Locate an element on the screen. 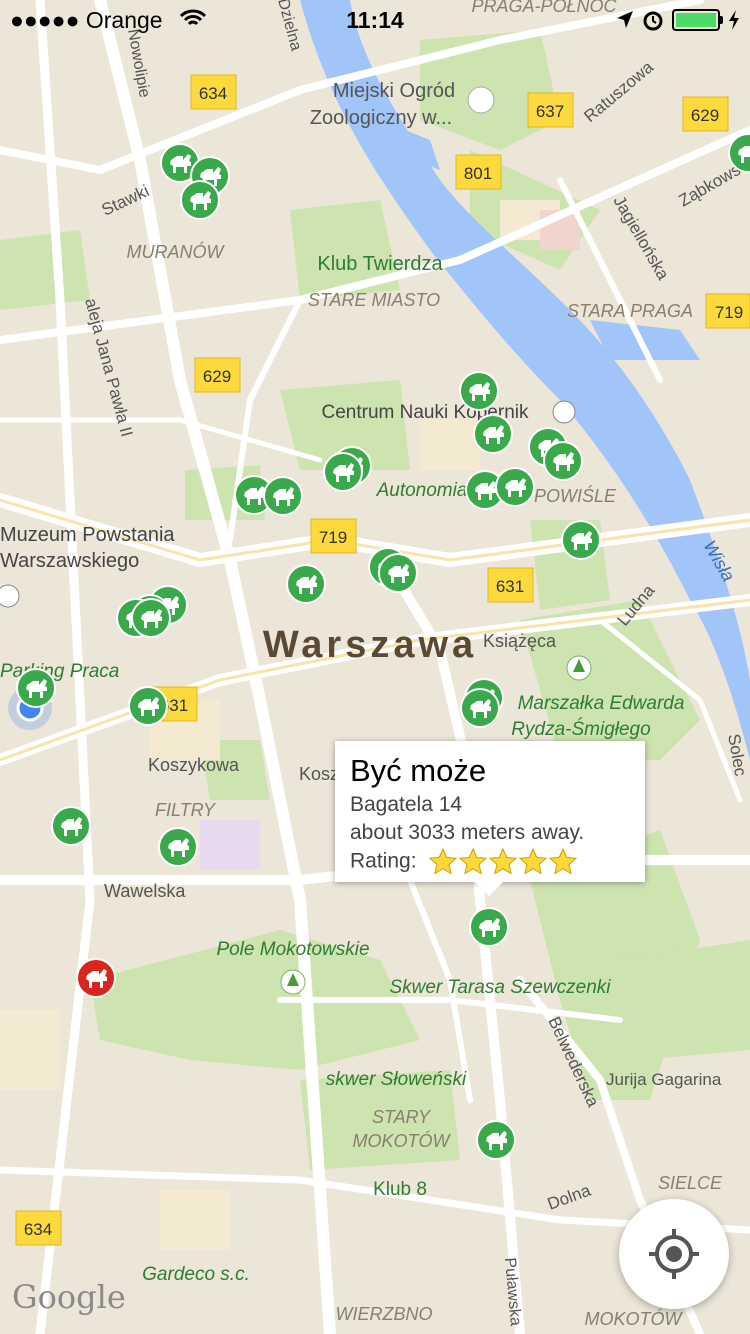  place-label: Rydza-Śmigłego is located at coordinates (580, 729).